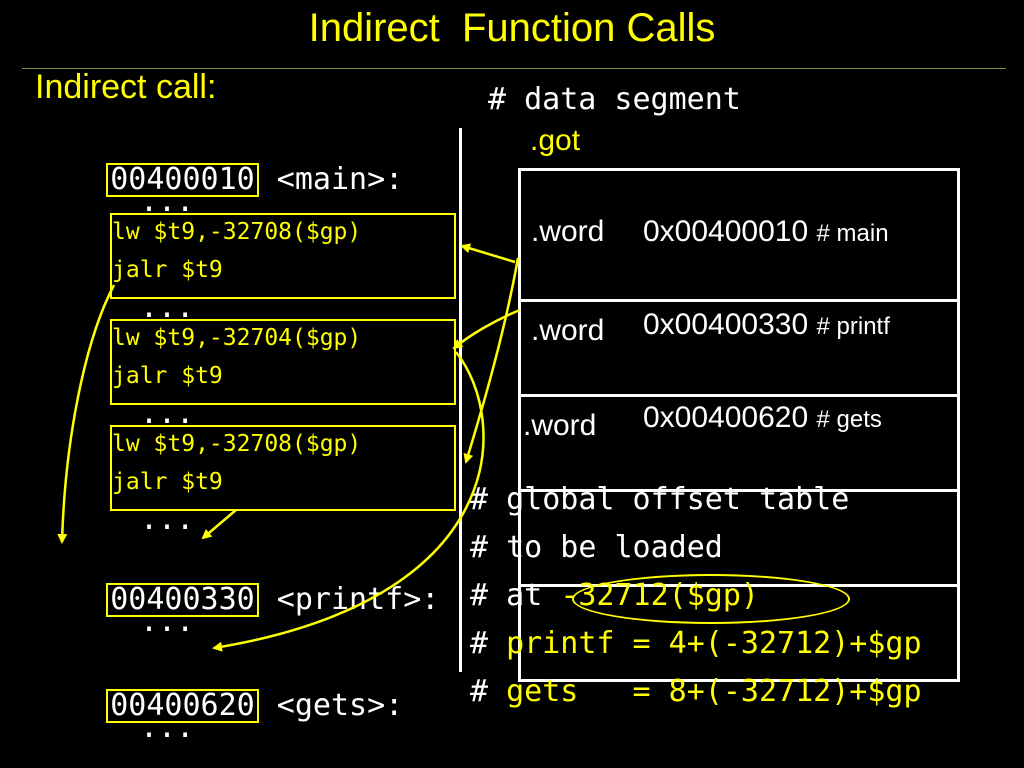 Image resolution: width=1024 pixels, height=768 pixels. What do you see at coordinates (219, 524) in the screenshot?
I see `arrow-block3-to-printf` at bounding box center [219, 524].